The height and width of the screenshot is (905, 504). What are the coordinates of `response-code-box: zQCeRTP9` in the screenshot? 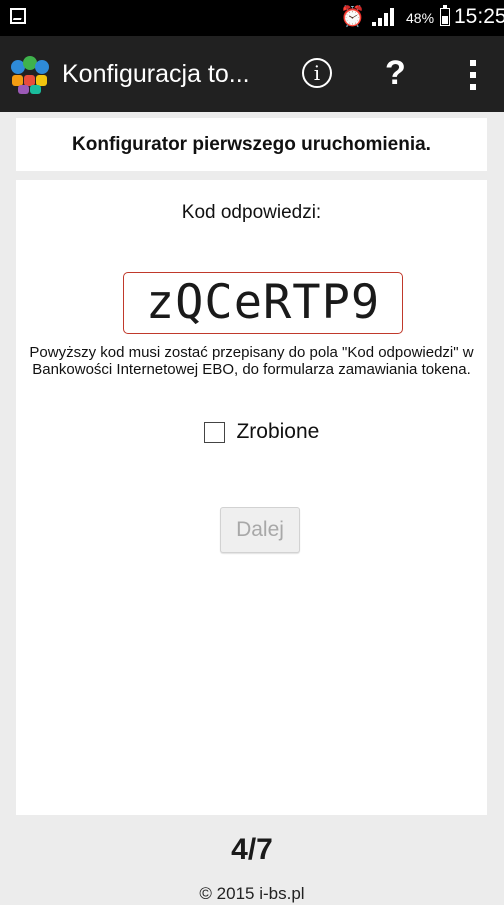 It's located at (263, 303).